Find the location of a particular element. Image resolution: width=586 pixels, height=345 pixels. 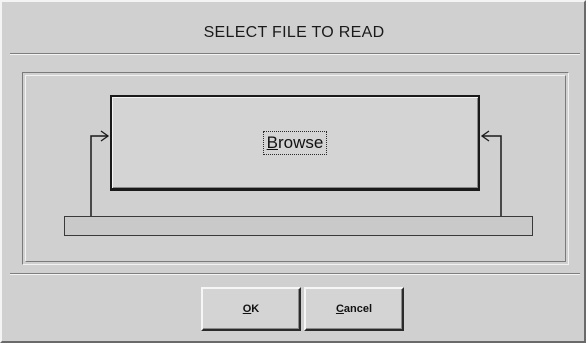

browse-button-label: Browse is located at coordinates (295, 142).